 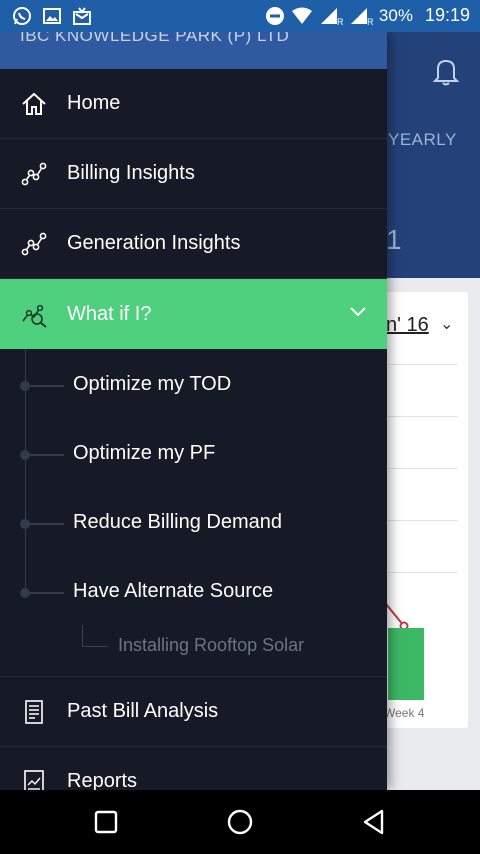 I want to click on nav-item-label: Generation Insights, so click(x=154, y=243).